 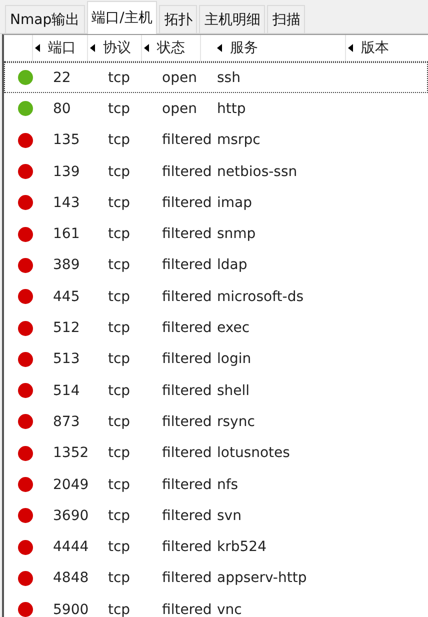 What do you see at coordinates (62, 108) in the screenshot?
I see `table-cell: 80` at bounding box center [62, 108].